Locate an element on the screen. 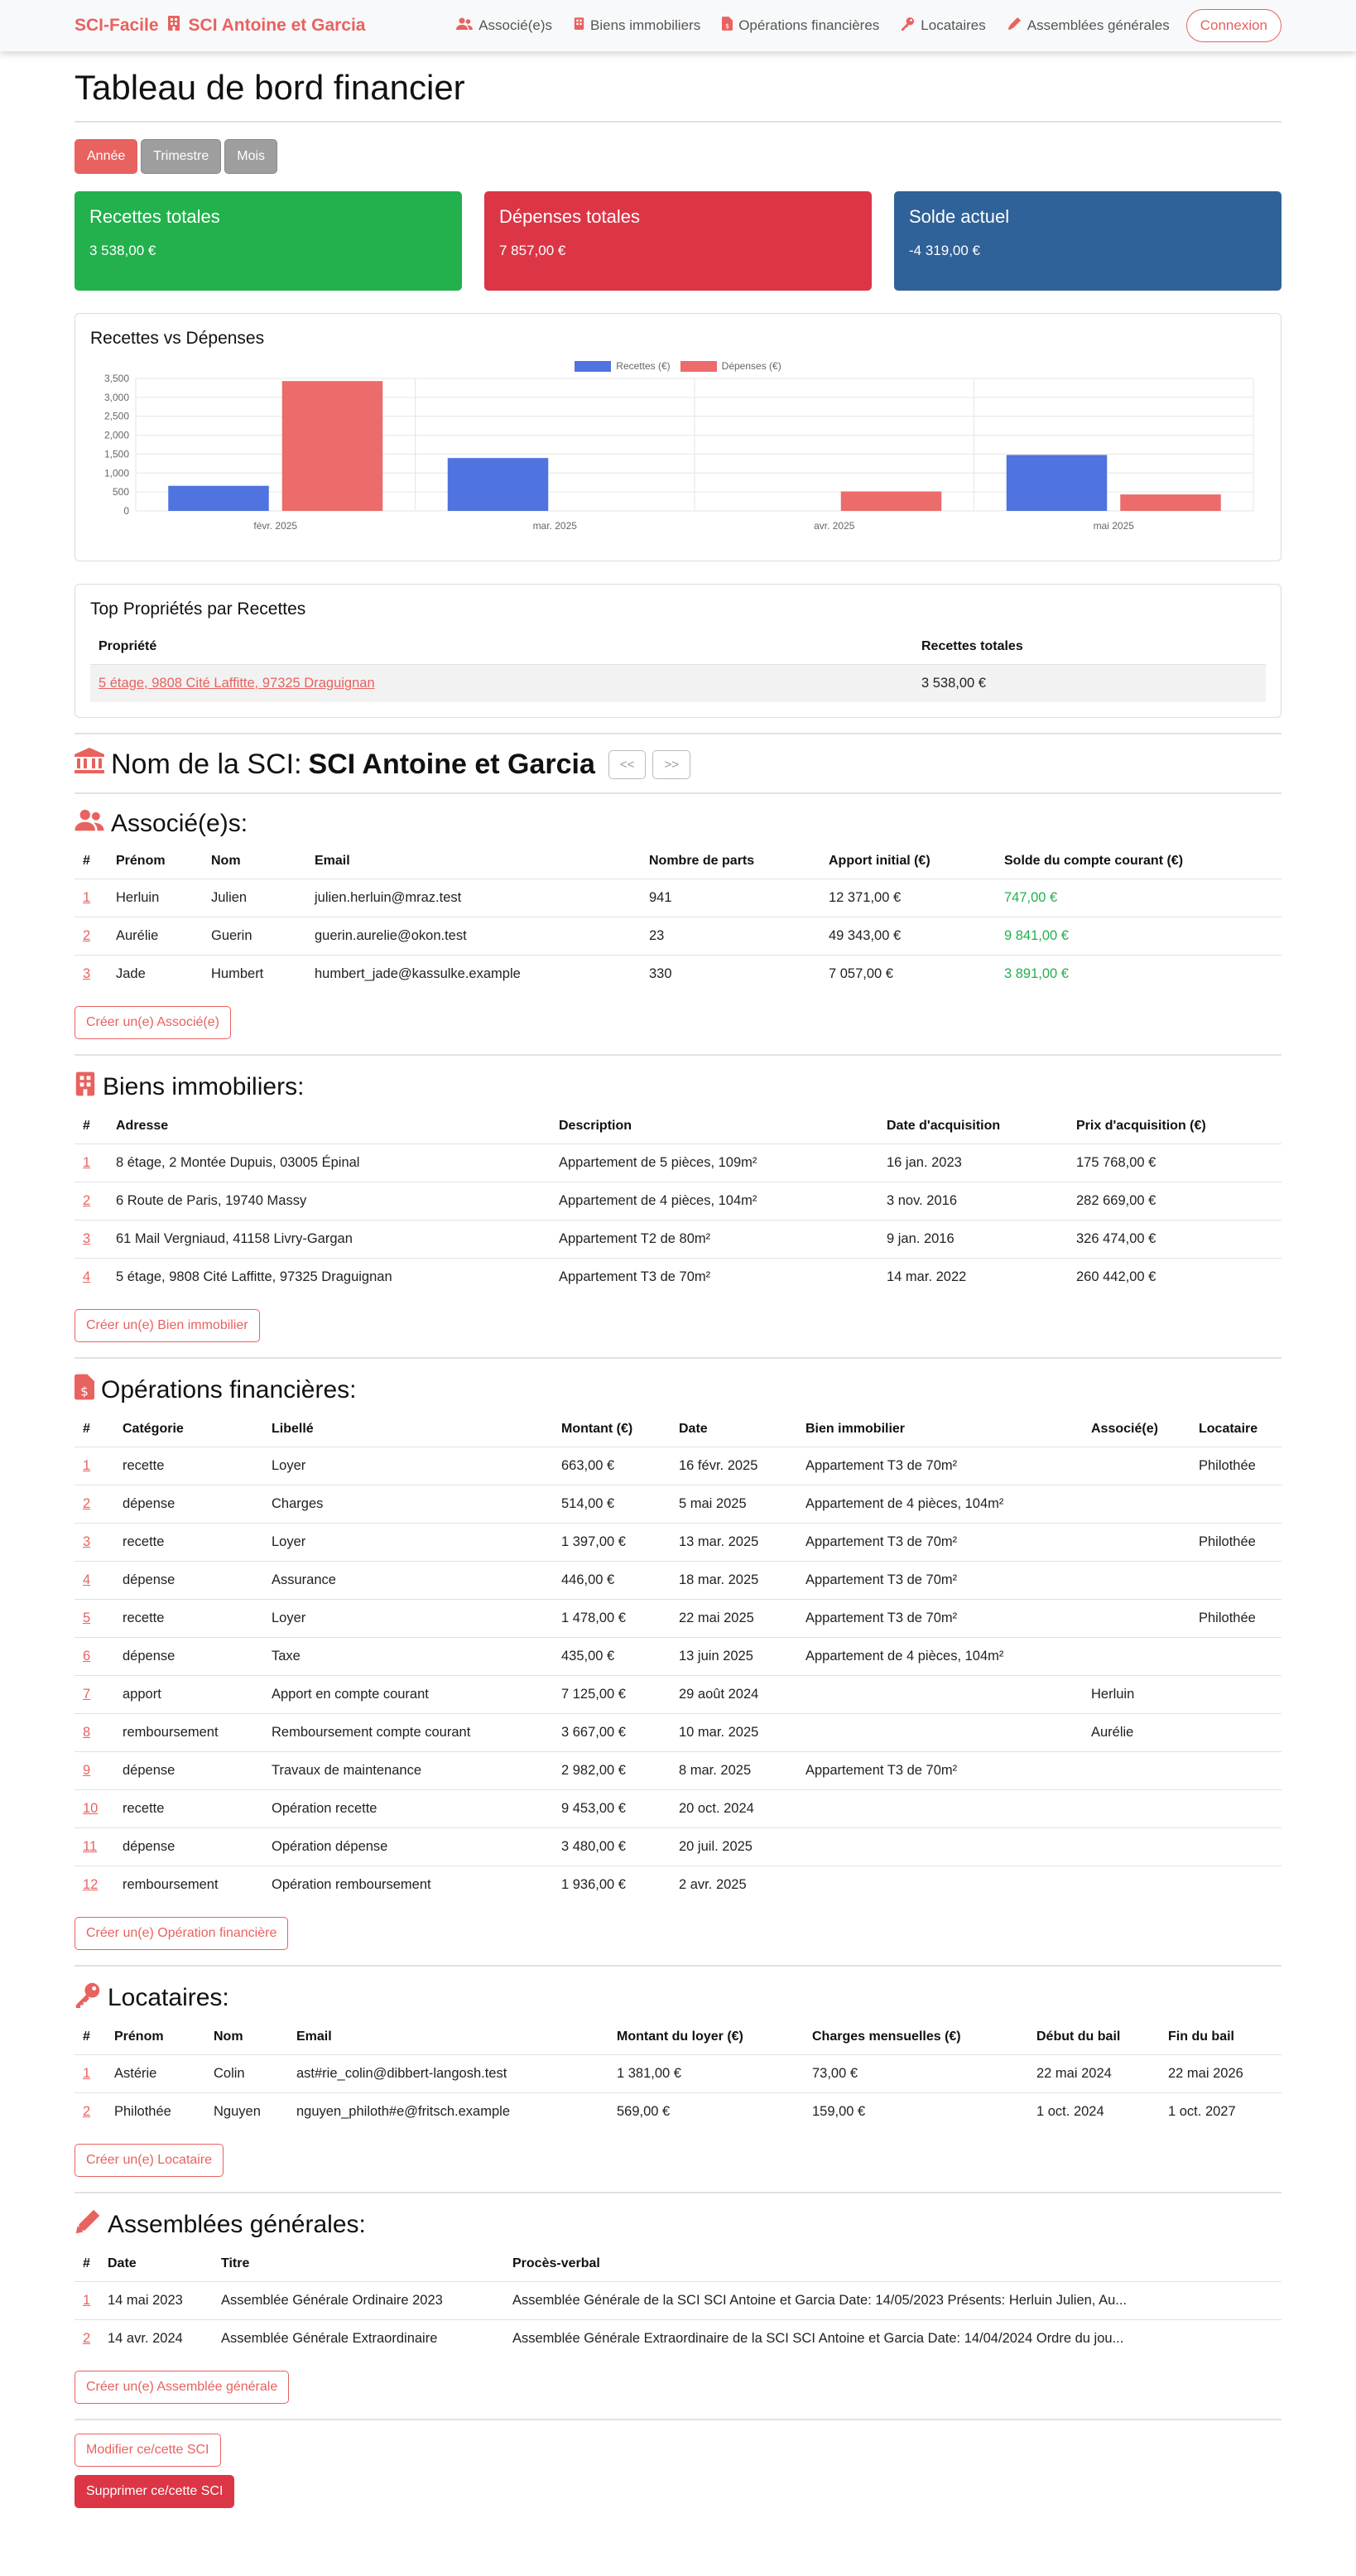 The height and width of the screenshot is (2576, 1356). table-cell: 9 841,00 € is located at coordinates (1138, 936).